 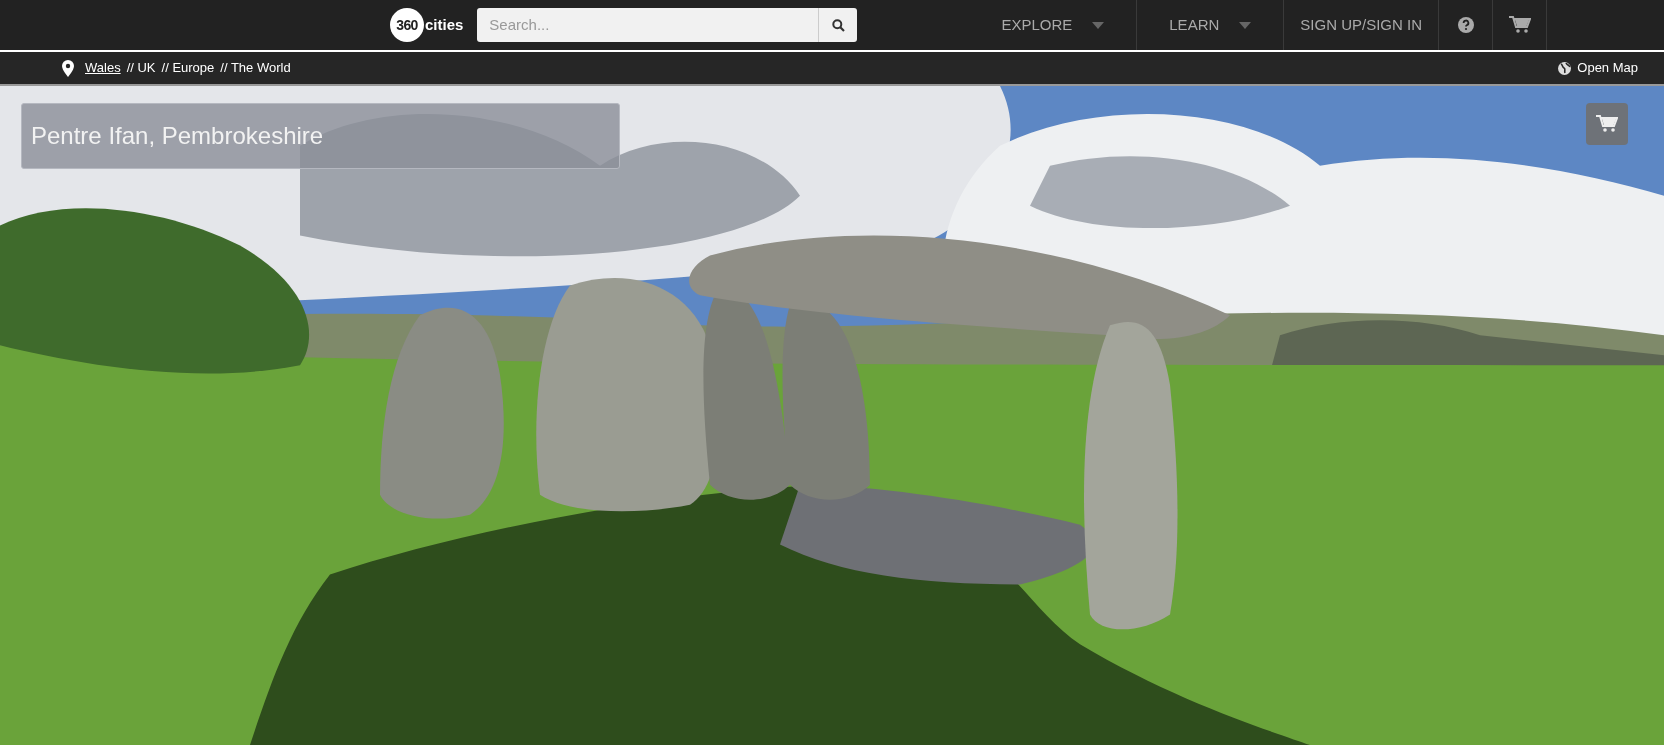 I want to click on globe-icon, so click(x=1565, y=68).